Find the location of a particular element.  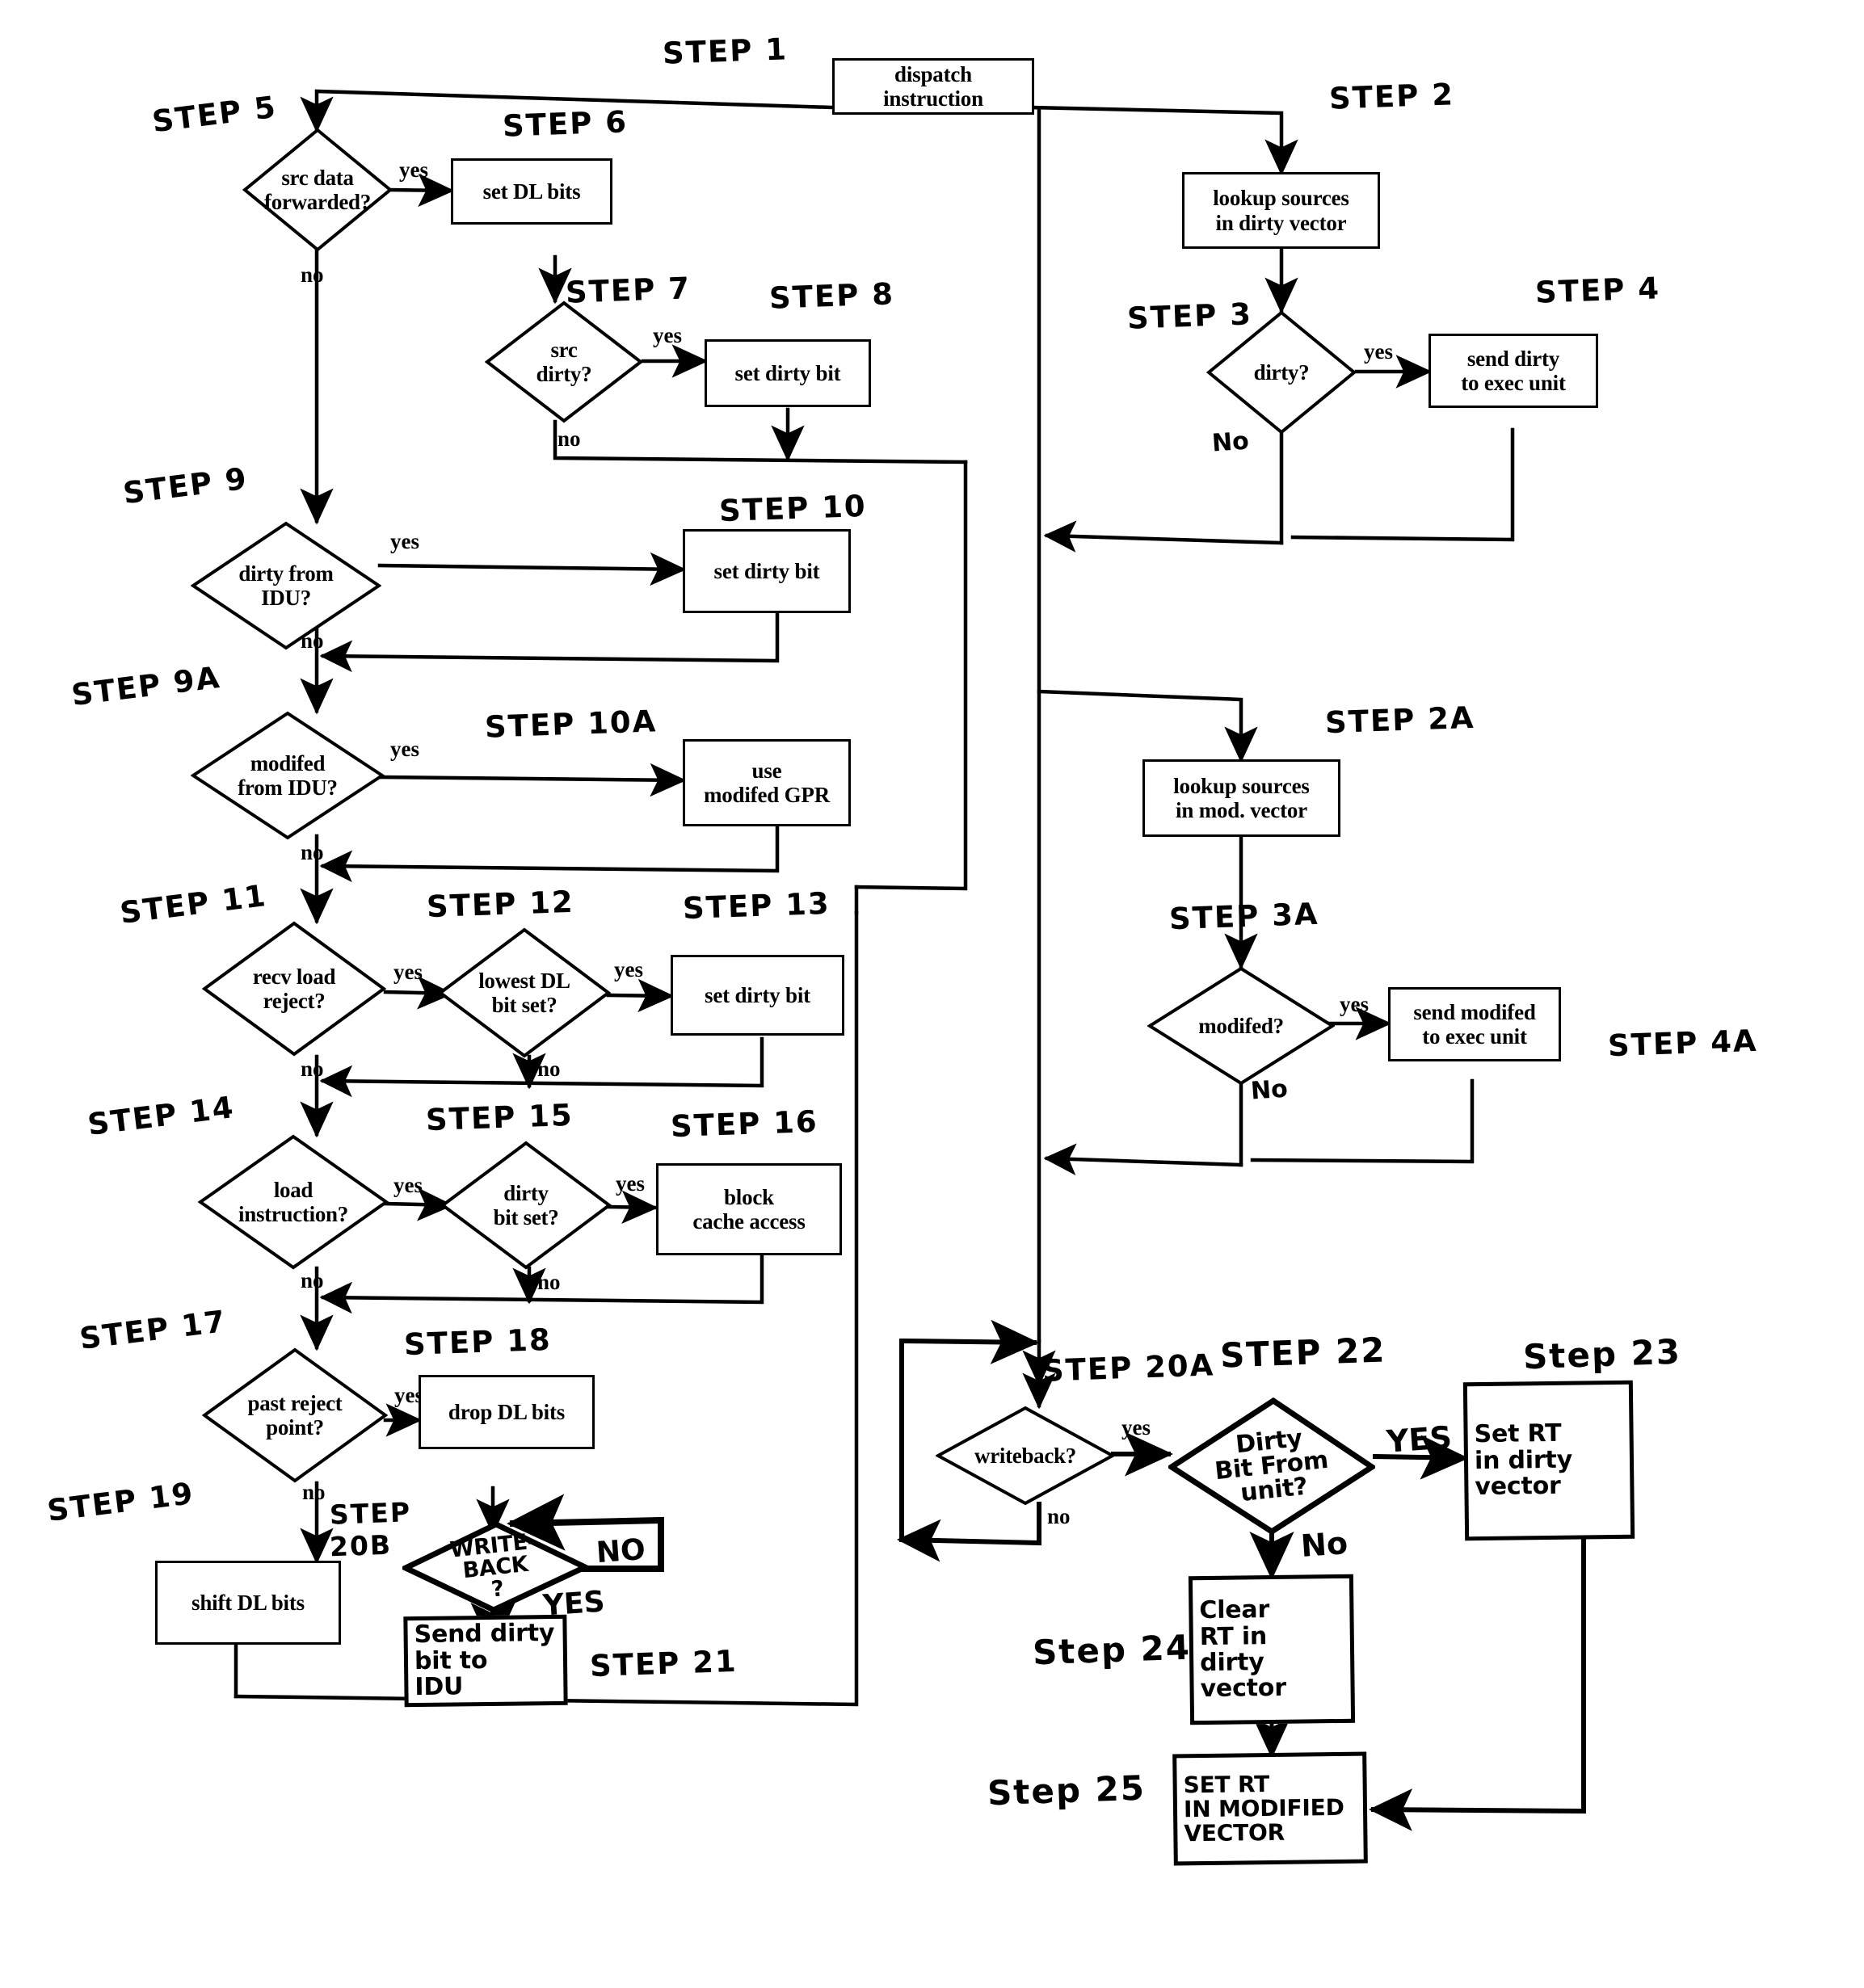

edge-label-step3-no: No is located at coordinates (1230, 442).